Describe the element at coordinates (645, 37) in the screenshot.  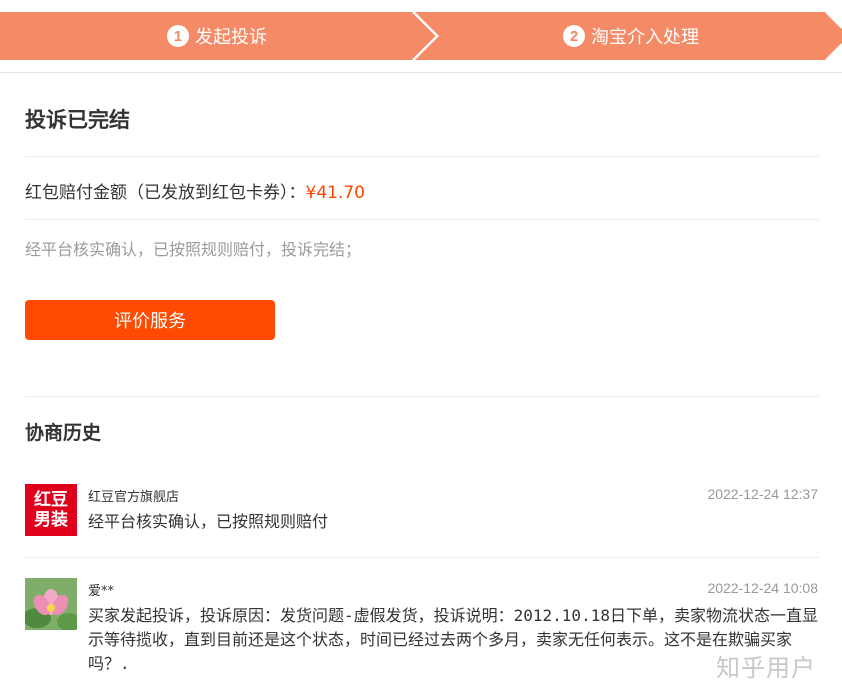
I see `step-2-label: 淘宝介入处理` at that location.